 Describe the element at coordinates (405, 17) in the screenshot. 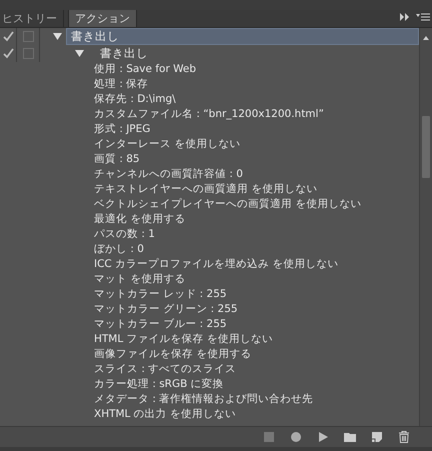

I see `collapse-icon` at that location.